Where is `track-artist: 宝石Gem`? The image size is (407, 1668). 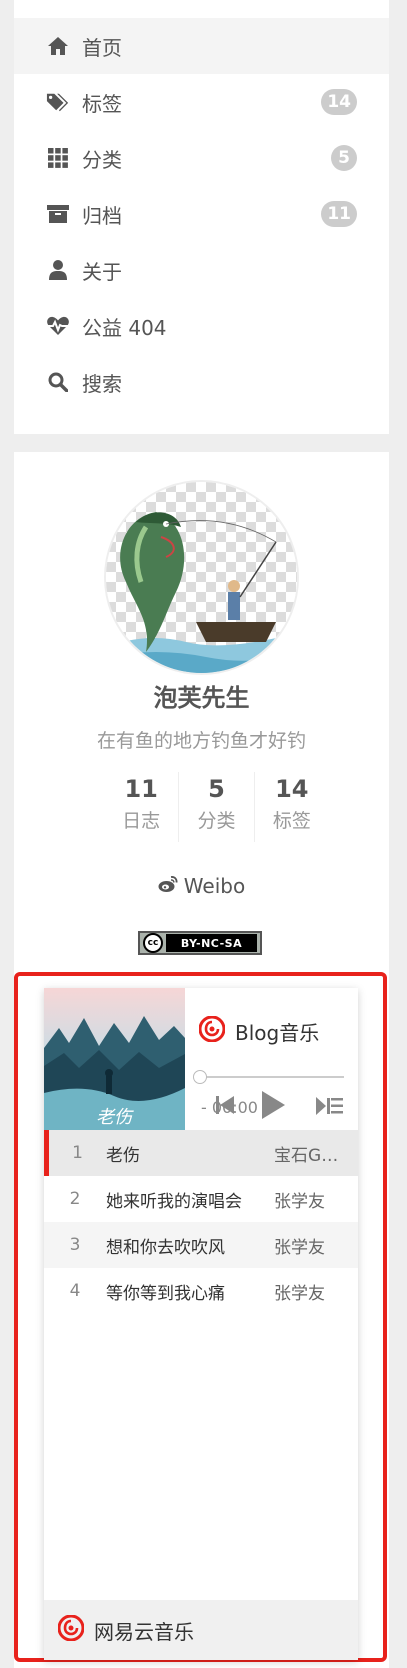 track-artist: 宝石Gem is located at coordinates (308, 1155).